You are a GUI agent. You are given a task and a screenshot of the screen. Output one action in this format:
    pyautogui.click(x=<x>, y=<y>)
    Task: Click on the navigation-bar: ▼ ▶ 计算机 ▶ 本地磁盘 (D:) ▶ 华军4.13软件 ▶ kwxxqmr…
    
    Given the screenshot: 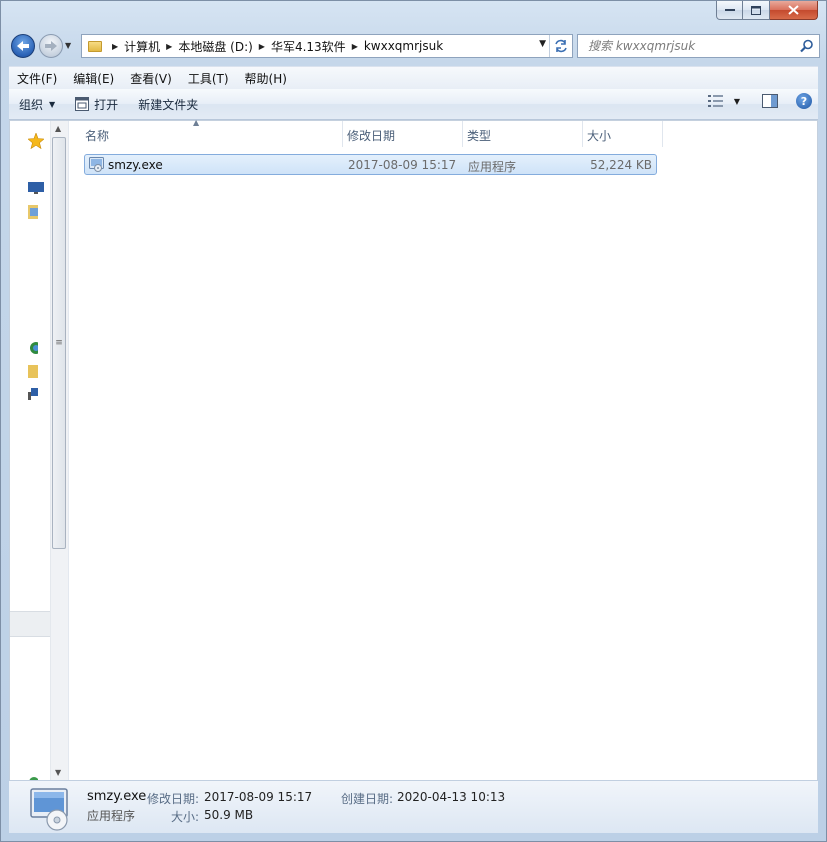 What is the action you would take?
    pyautogui.click(x=414, y=46)
    